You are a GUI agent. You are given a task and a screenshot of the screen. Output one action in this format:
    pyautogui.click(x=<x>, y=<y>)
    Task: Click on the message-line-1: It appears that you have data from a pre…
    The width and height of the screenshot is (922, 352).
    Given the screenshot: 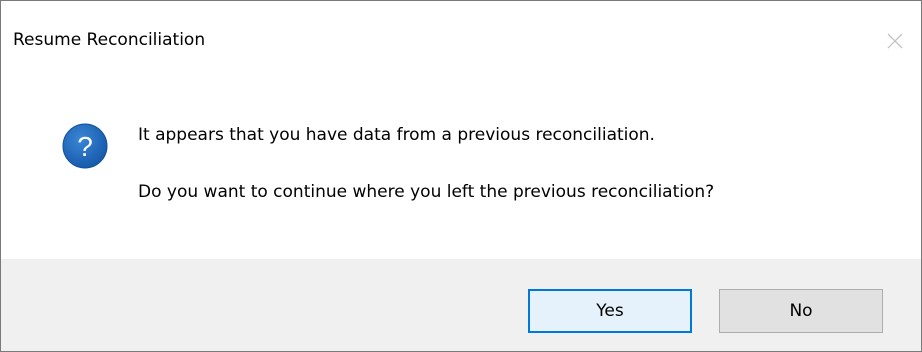 What is the action you would take?
    pyautogui.click(x=396, y=135)
    